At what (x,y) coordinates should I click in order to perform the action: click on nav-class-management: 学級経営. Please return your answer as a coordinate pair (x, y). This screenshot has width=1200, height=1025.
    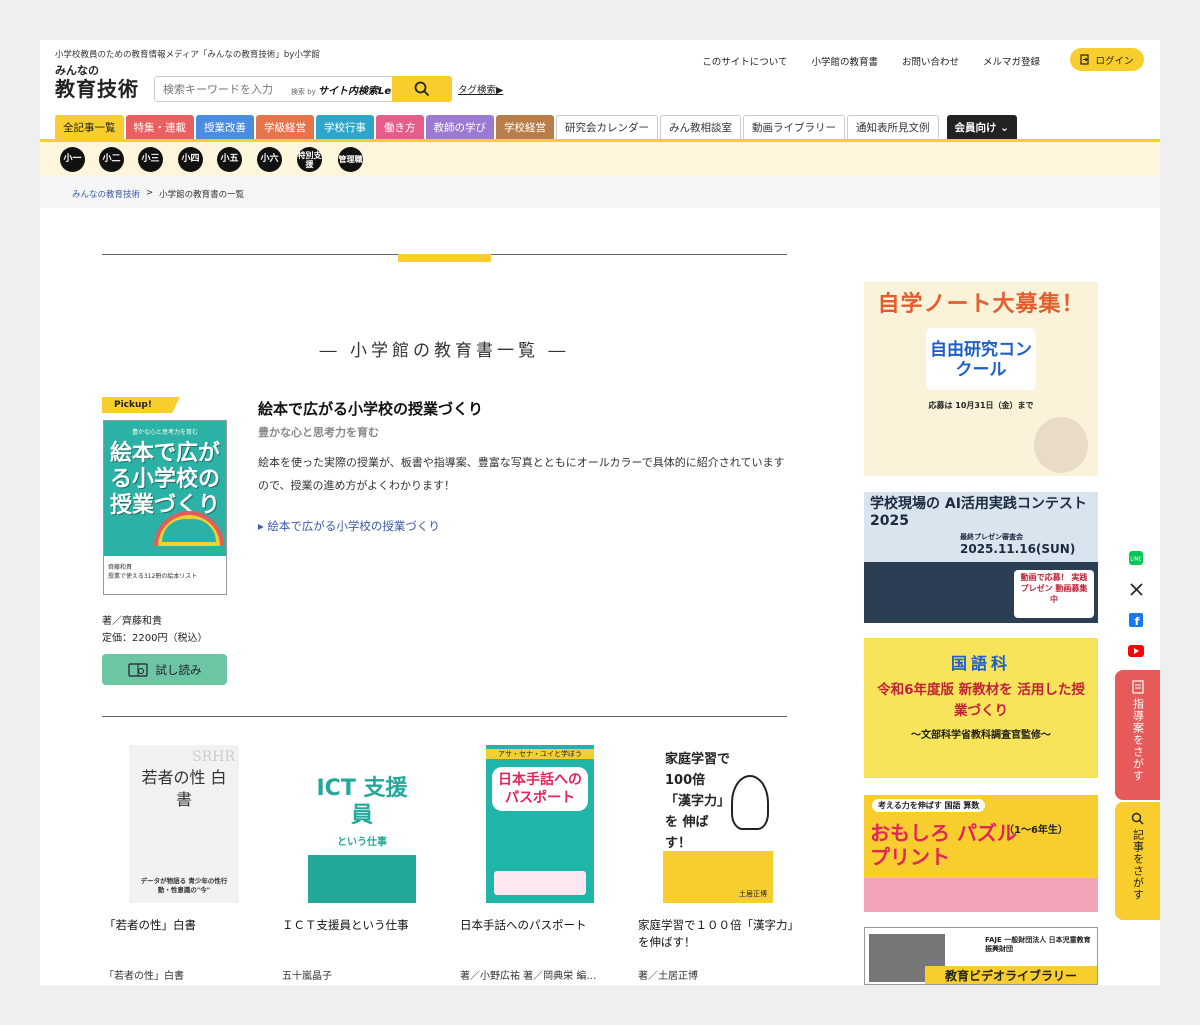
    Looking at the image, I should click on (285, 127).